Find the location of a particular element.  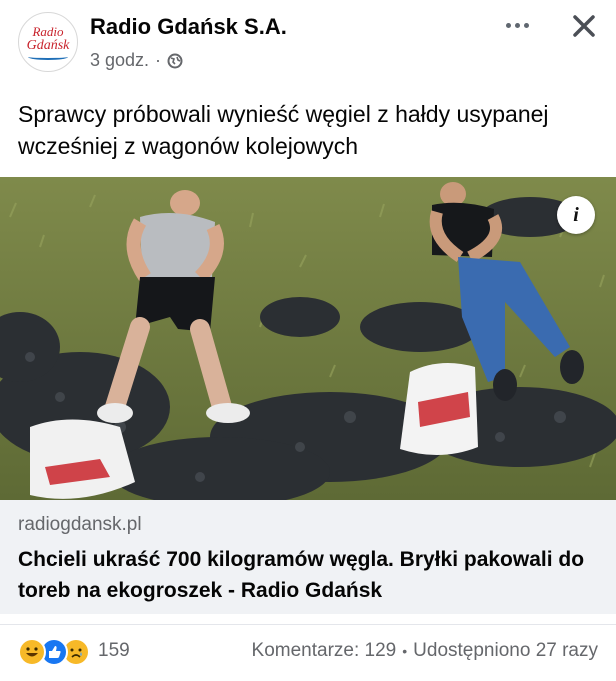

close-icon is located at coordinates (584, 26).